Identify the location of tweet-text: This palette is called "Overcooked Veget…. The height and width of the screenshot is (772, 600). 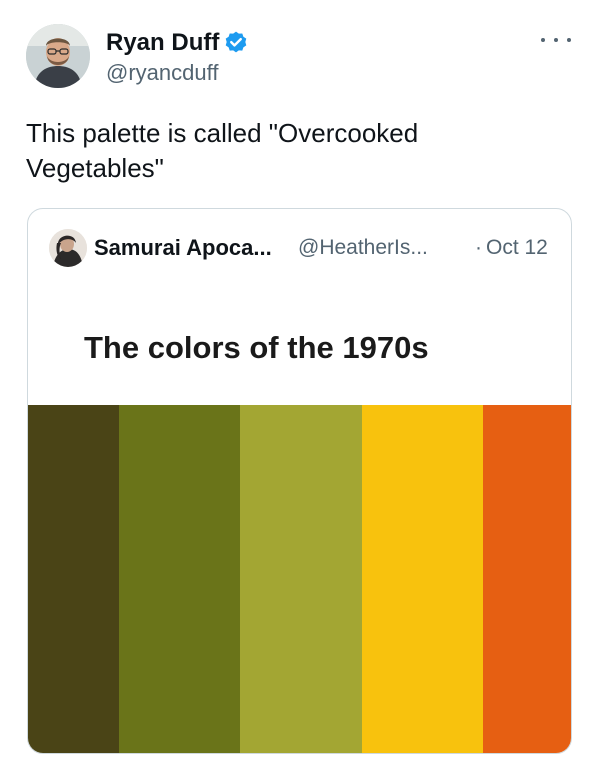
(222, 150).